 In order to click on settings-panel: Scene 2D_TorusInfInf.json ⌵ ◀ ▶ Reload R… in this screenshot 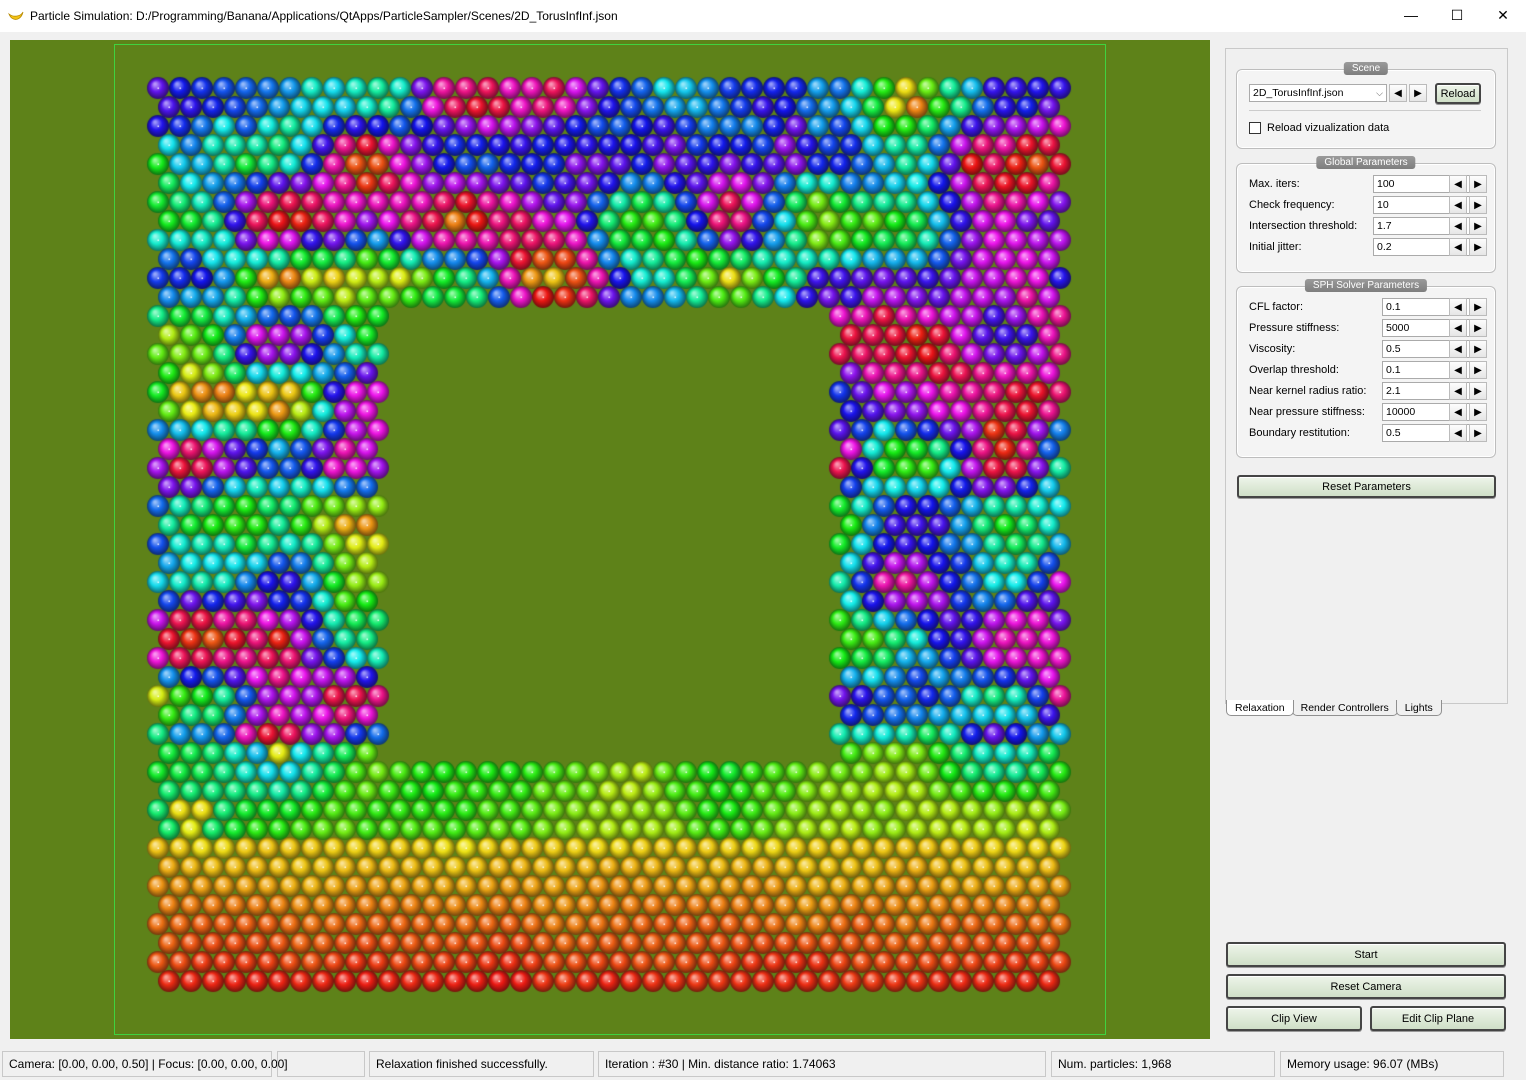, I will do `click(1366, 376)`.